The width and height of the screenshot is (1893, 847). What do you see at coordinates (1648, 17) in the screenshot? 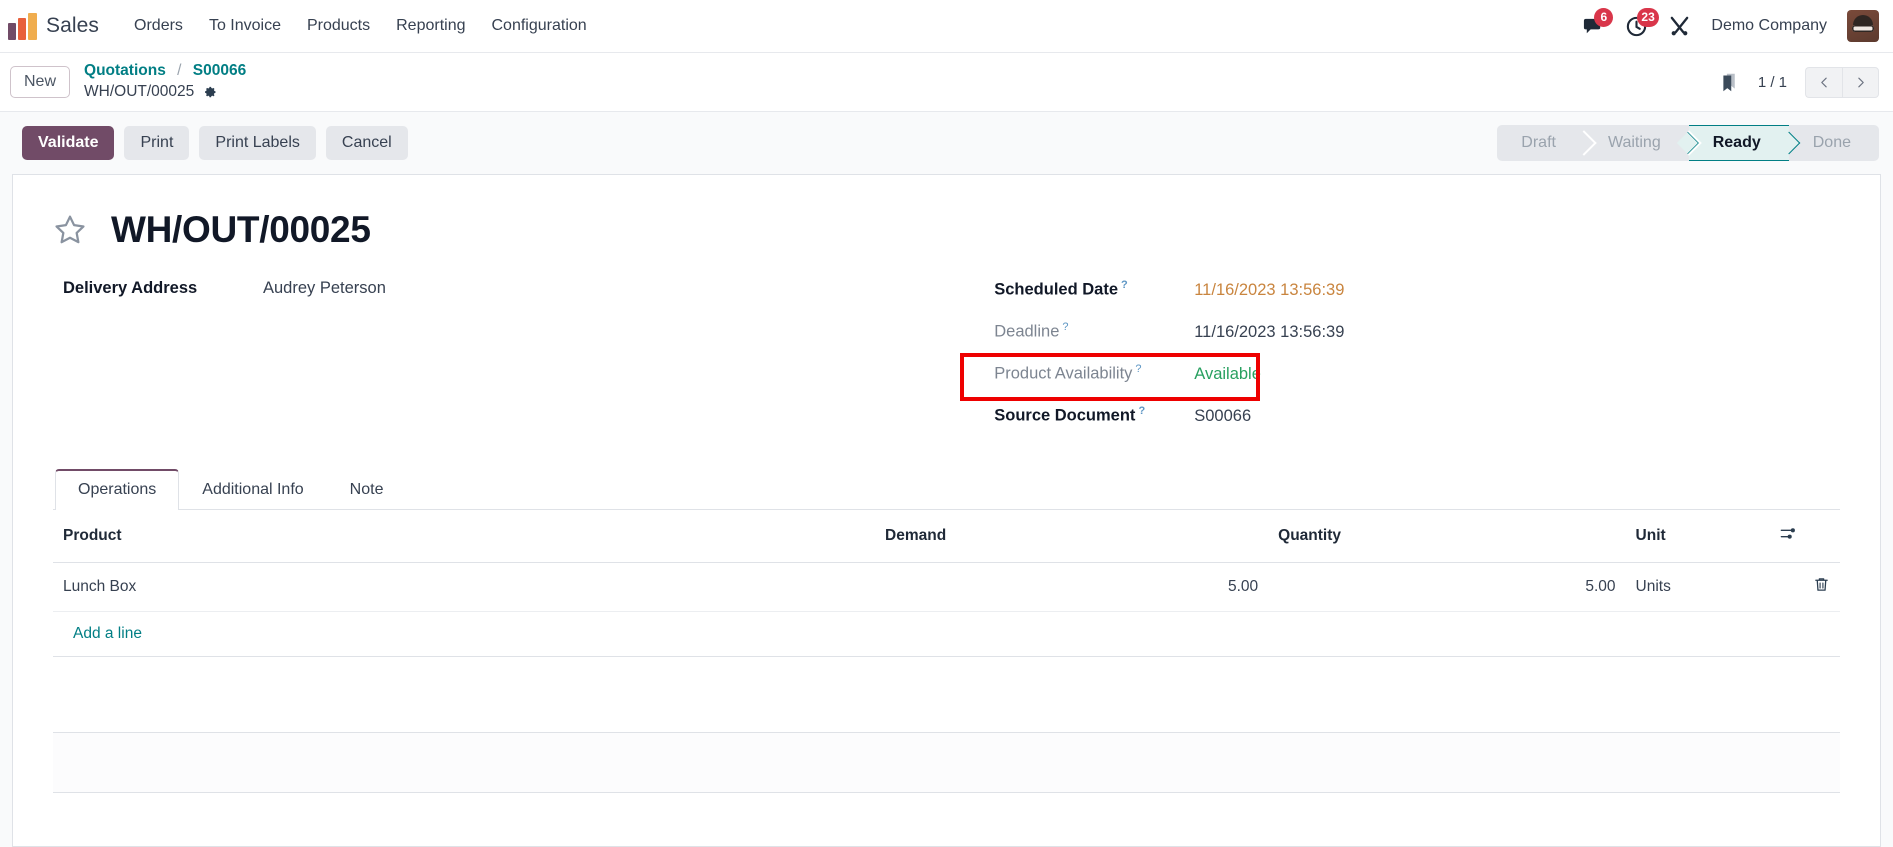
I see `activities-badge: 23` at bounding box center [1648, 17].